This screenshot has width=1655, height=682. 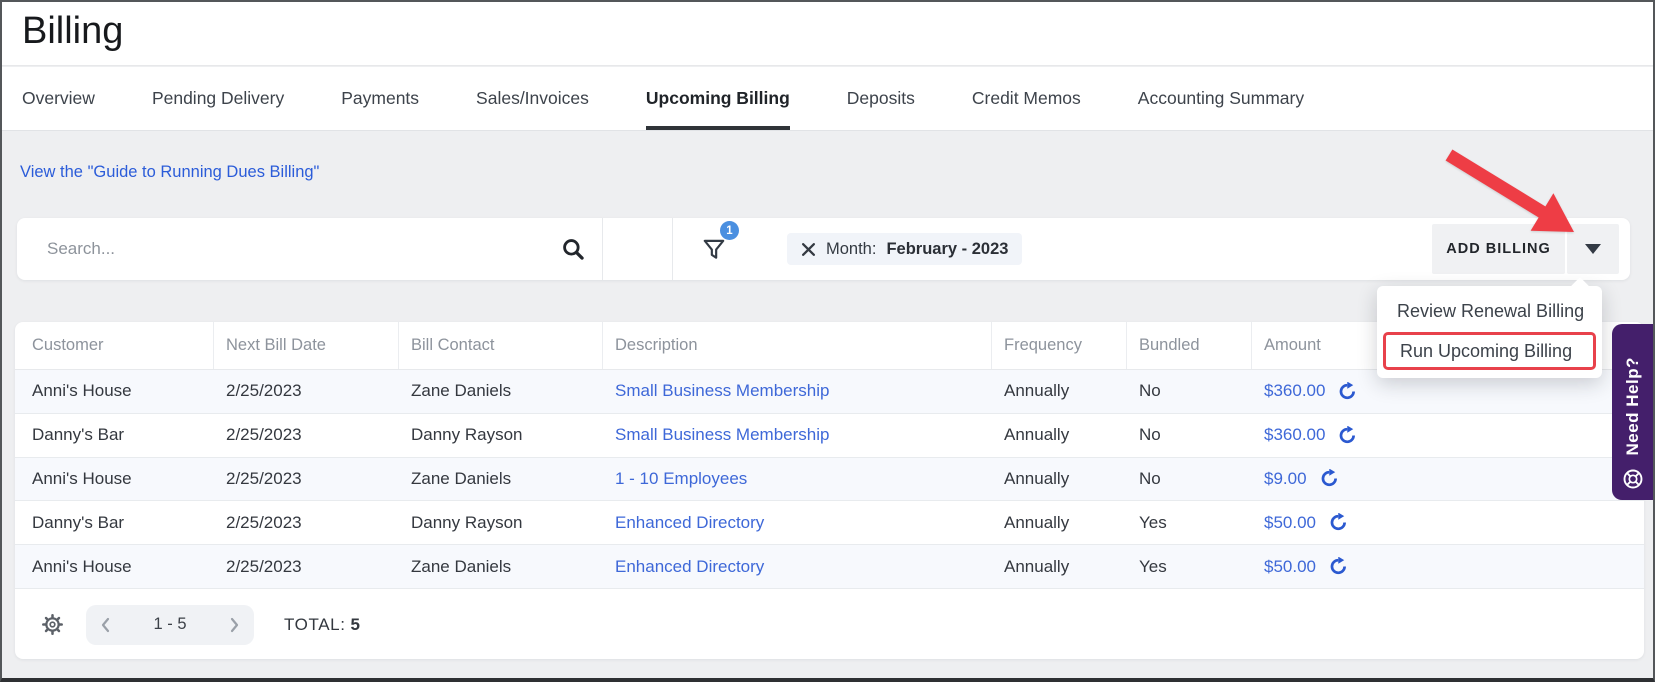 What do you see at coordinates (380, 98) in the screenshot?
I see `tab-payments: Payments` at bounding box center [380, 98].